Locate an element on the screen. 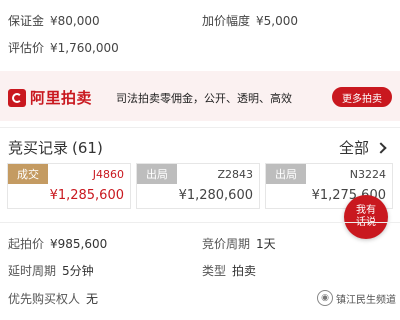 The height and width of the screenshot is (320, 400). banner-slogan: 司法拍卖零佣金，公开、透明、高效 is located at coordinates (204, 98).